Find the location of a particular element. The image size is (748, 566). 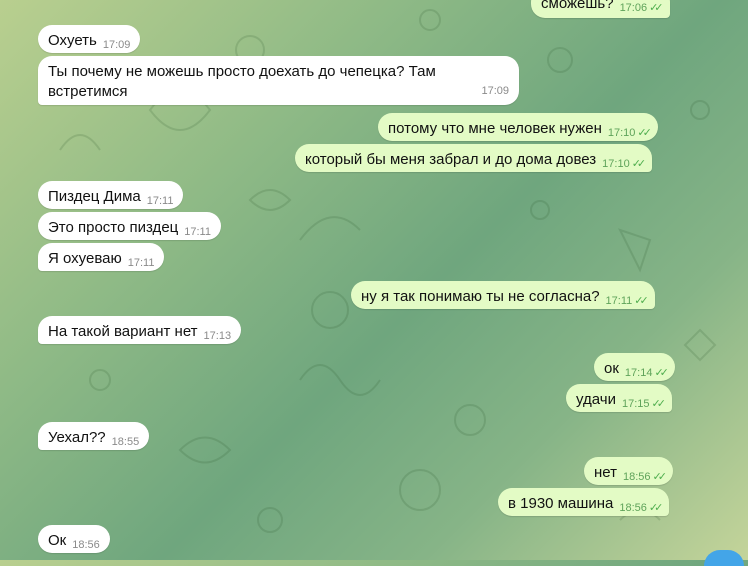

message-text: Ок is located at coordinates (57, 540).